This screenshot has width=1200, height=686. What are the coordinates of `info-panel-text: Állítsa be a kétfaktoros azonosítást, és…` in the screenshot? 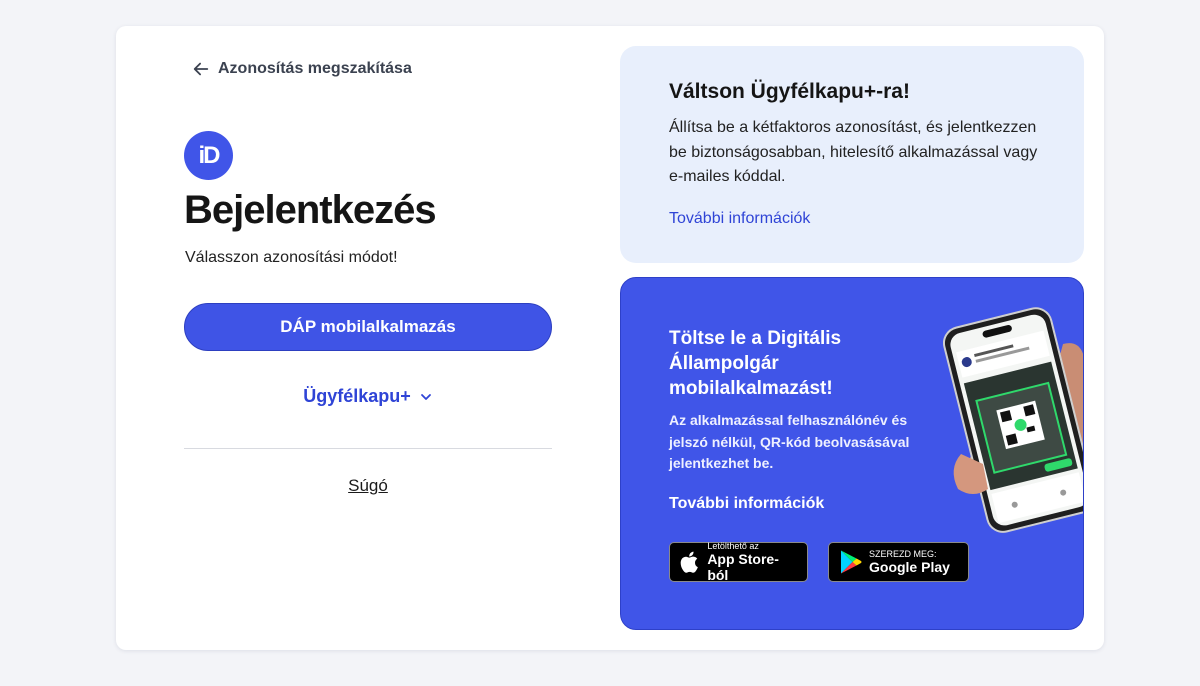 It's located at (853, 152).